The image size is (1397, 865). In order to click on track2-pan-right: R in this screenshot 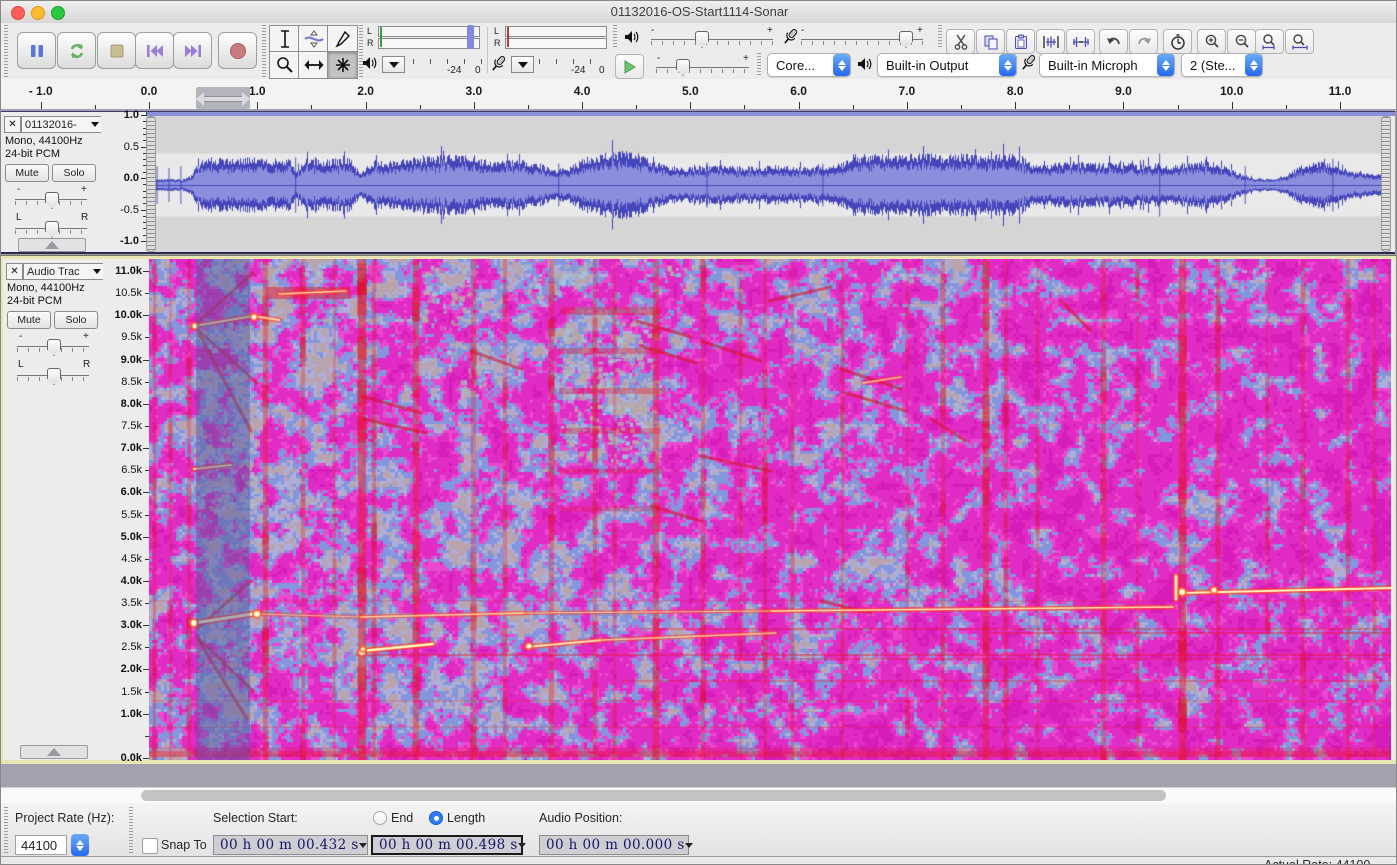, I will do `click(87, 364)`.